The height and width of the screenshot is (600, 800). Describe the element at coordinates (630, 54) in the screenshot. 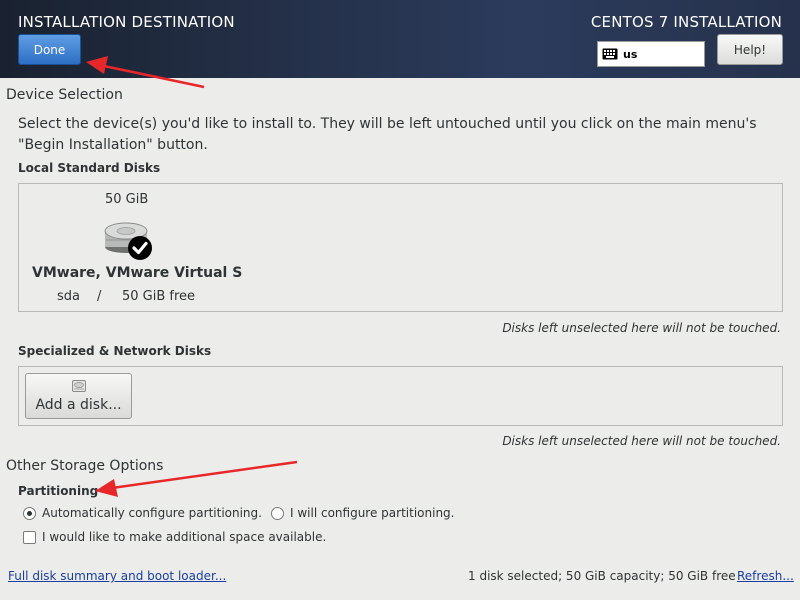

I see `keyboard-layout-label: us` at that location.